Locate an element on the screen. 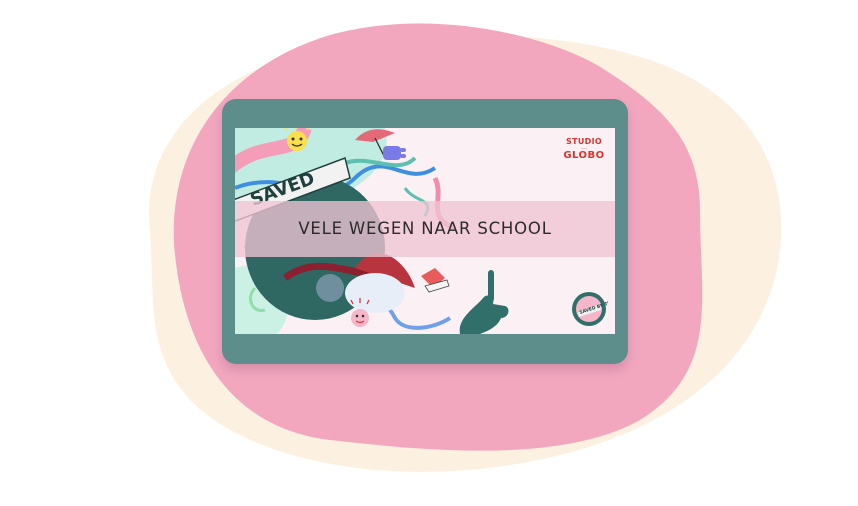  title-band: VELE WEGEN NAAR SCHOOL is located at coordinates (425, 229).